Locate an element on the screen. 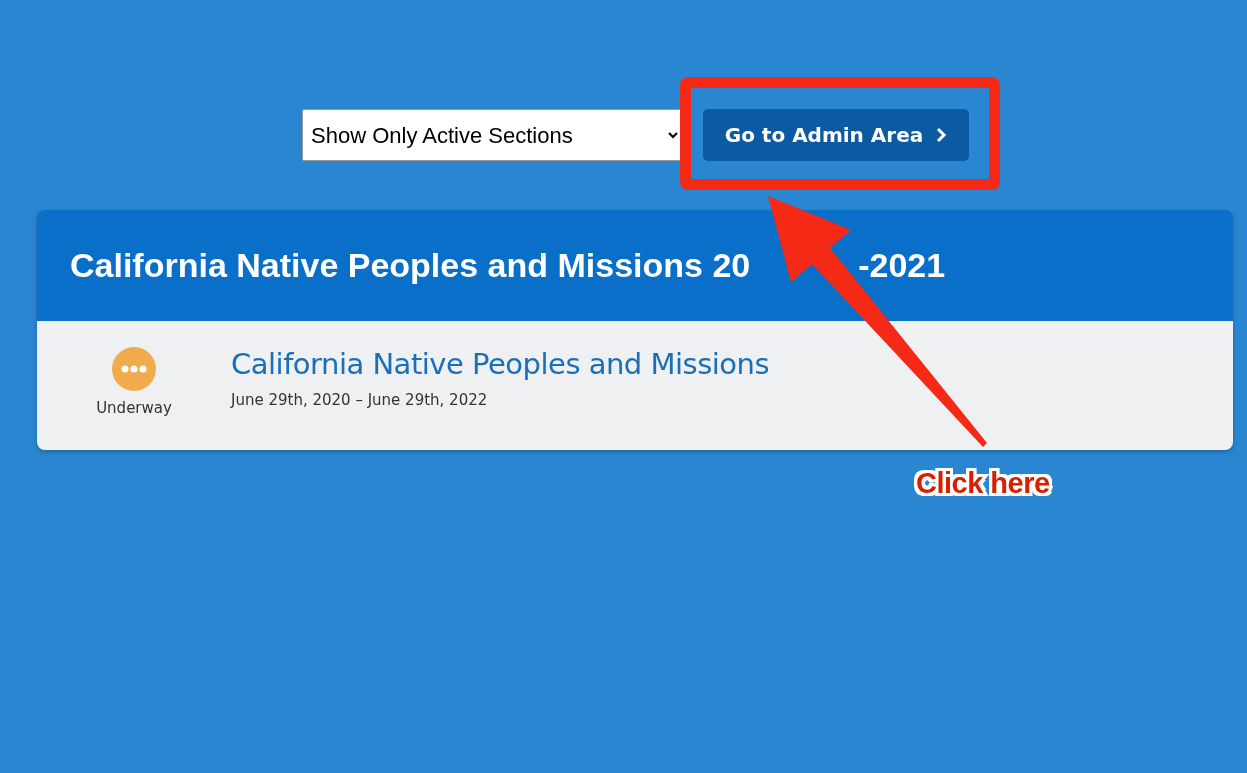  annotation-label: Click here is located at coordinates (983, 483).